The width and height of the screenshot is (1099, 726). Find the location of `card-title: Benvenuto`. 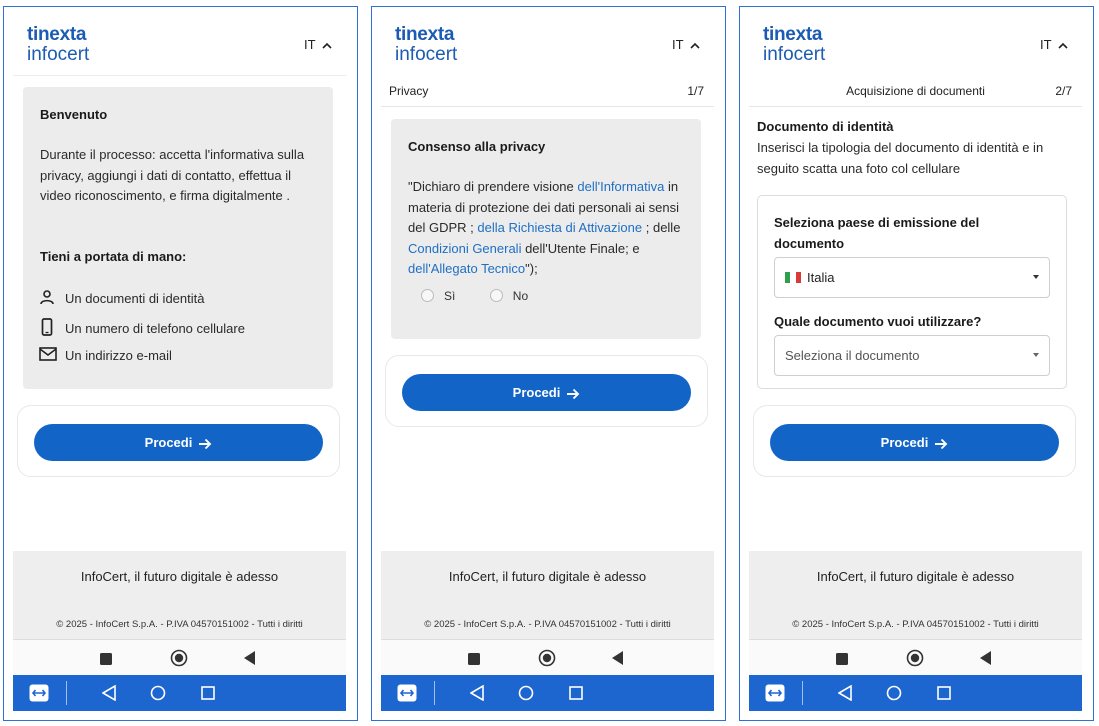

card-title: Benvenuto is located at coordinates (74, 114).